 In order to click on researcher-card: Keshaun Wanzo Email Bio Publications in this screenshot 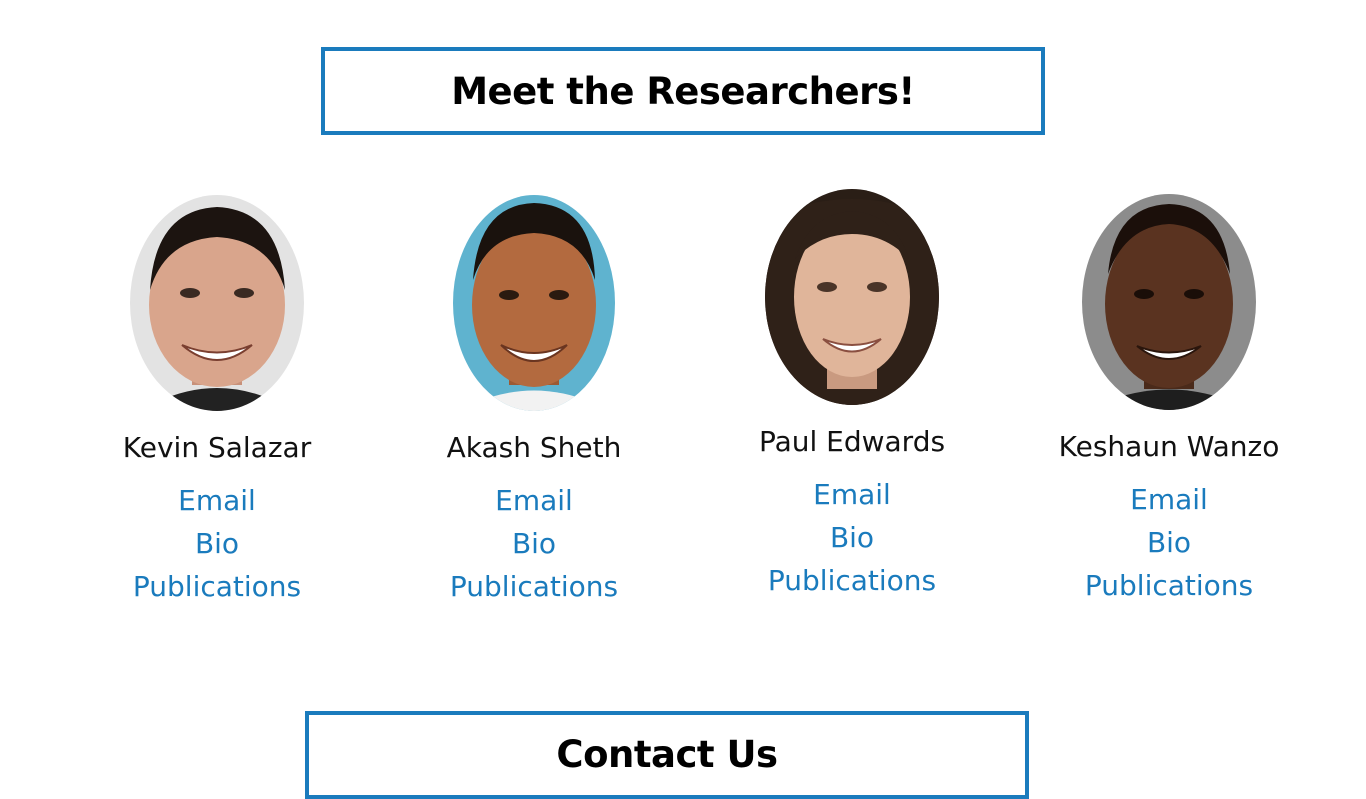, I will do `click(1169, 400)`.